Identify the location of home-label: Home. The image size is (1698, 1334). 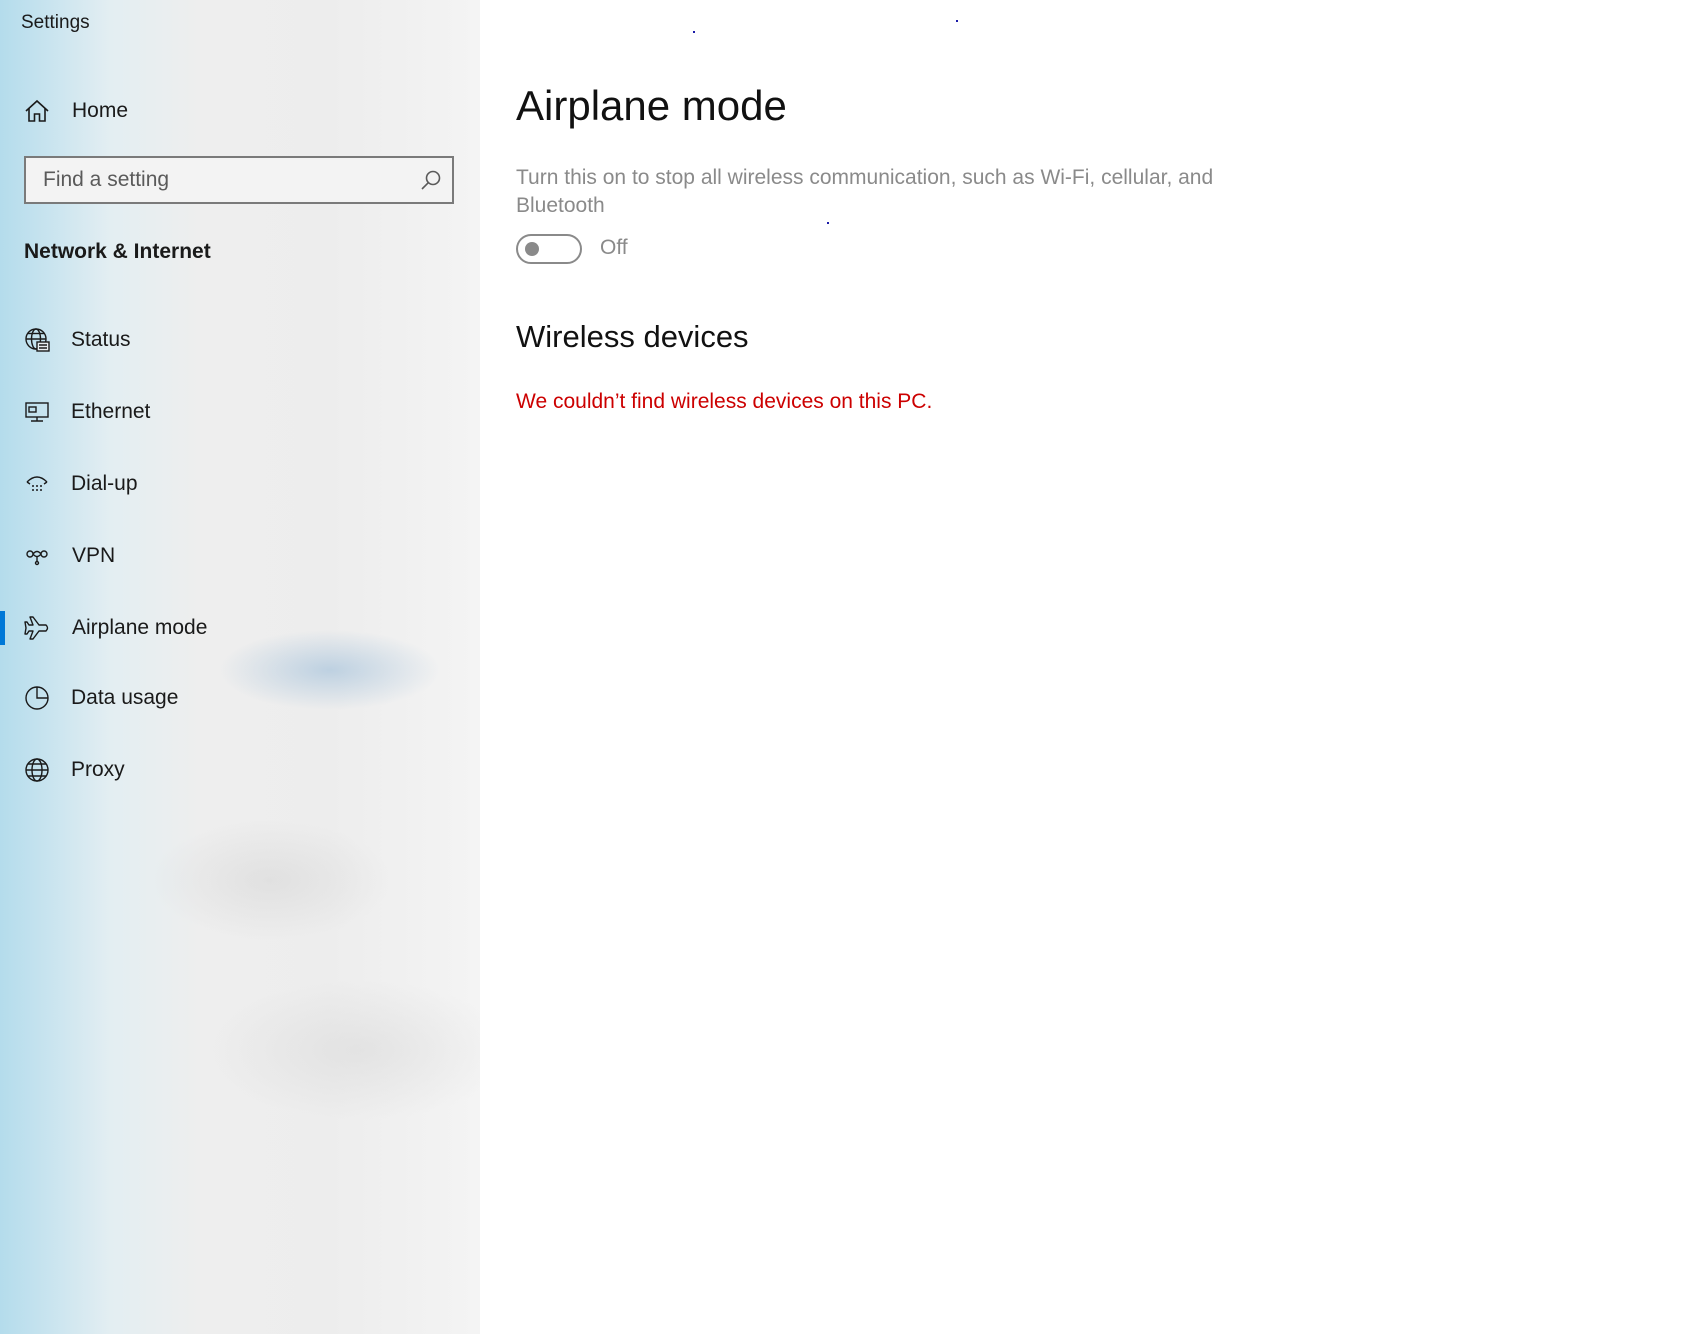
(100, 110).